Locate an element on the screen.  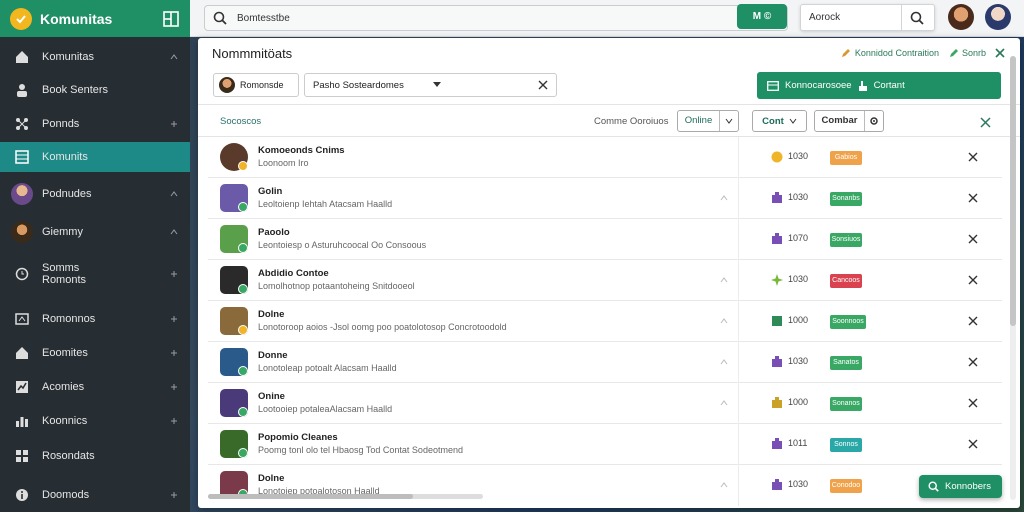
sidebar-item-label: Acomies is located at coordinates (63, 387).